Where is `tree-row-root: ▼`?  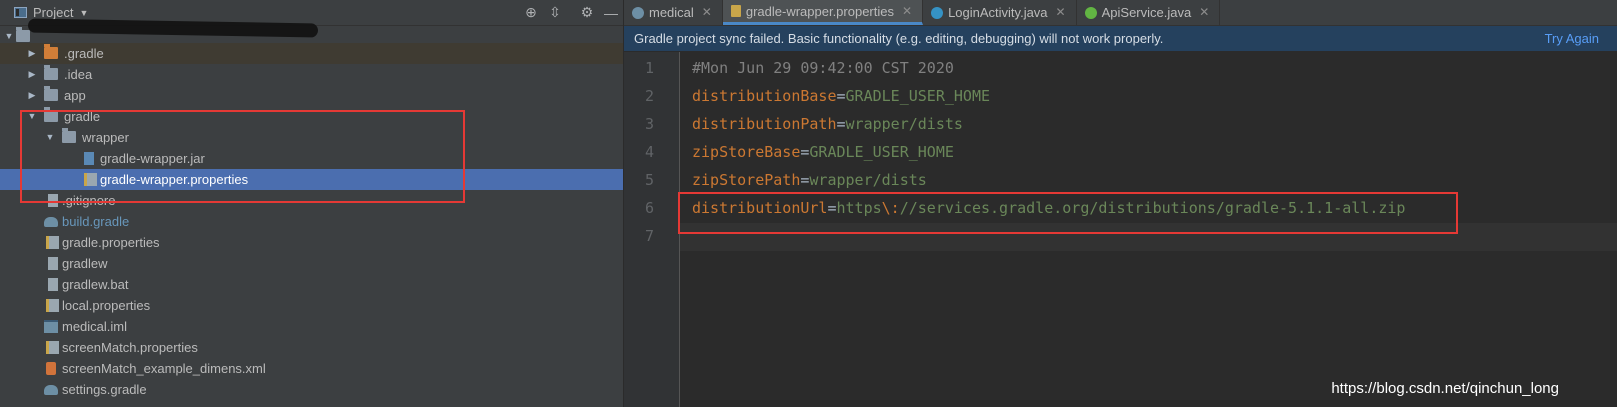
tree-row-root: ▼ is located at coordinates (311, 30).